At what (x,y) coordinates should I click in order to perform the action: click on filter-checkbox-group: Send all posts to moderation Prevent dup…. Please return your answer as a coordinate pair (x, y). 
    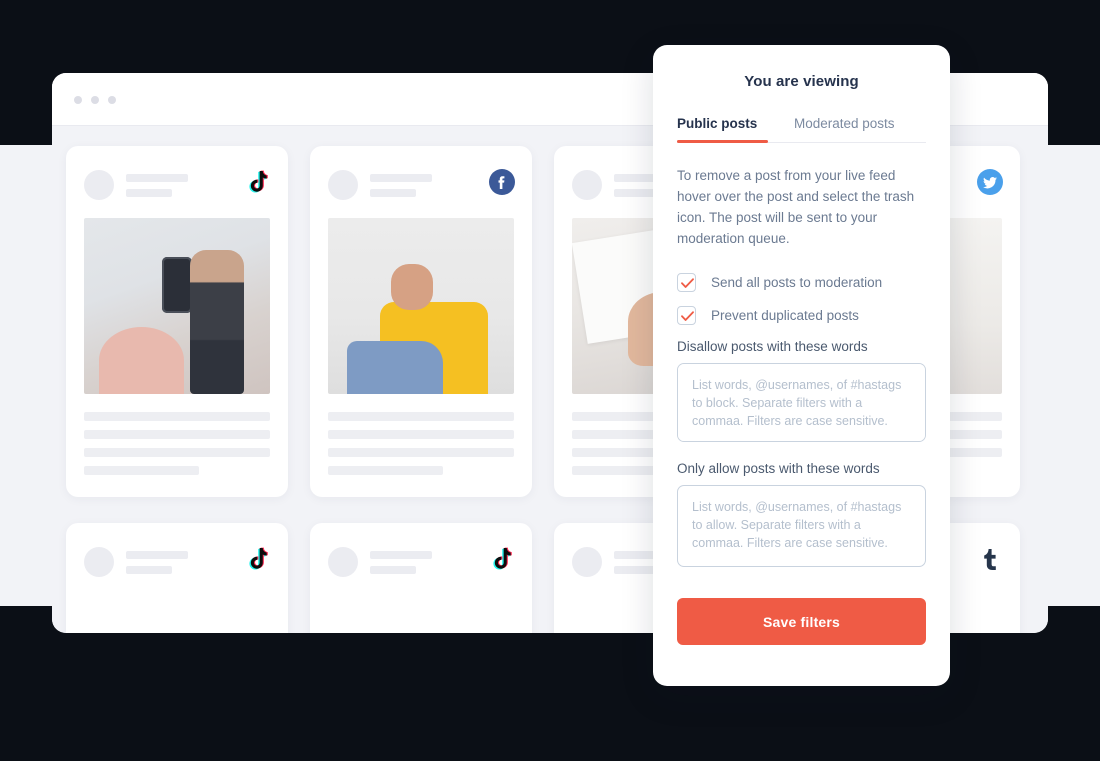
    Looking at the image, I should click on (801, 299).